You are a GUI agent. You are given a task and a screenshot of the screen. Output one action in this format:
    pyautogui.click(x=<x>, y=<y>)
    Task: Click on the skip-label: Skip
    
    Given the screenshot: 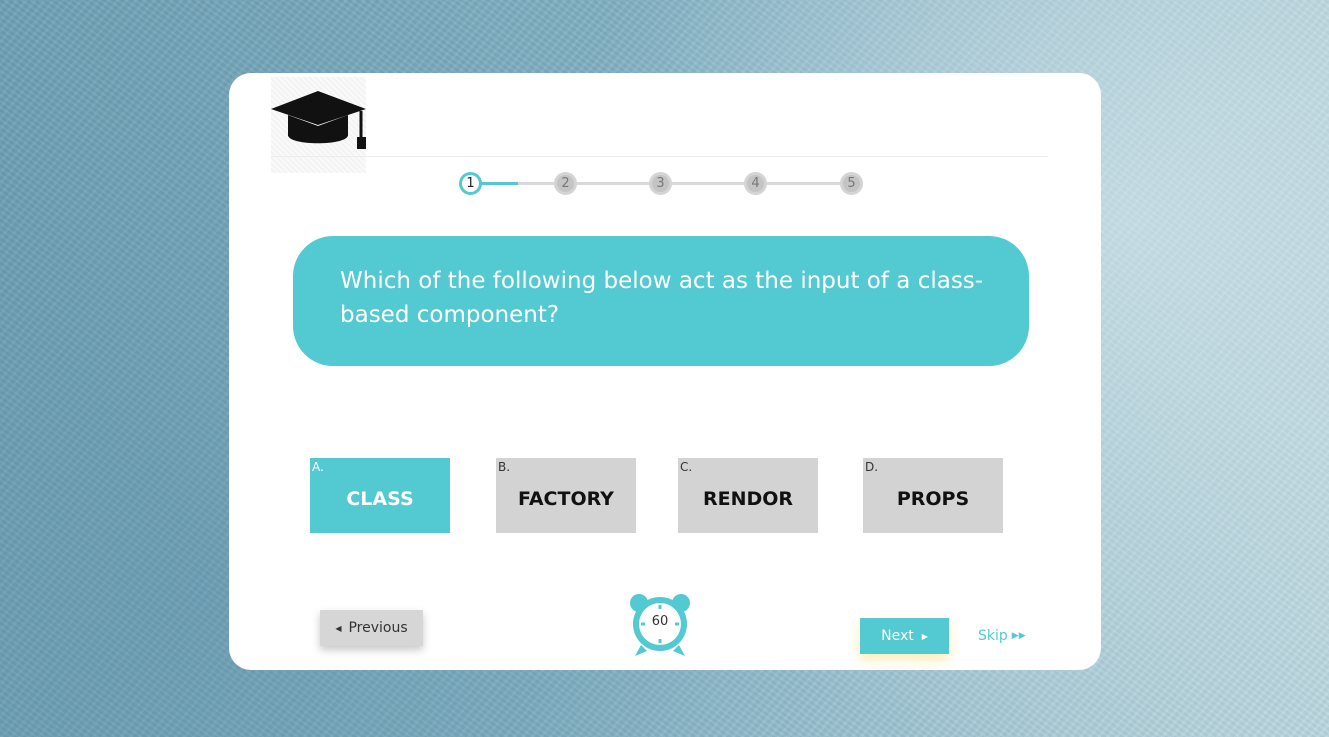 What is the action you would take?
    pyautogui.click(x=993, y=636)
    